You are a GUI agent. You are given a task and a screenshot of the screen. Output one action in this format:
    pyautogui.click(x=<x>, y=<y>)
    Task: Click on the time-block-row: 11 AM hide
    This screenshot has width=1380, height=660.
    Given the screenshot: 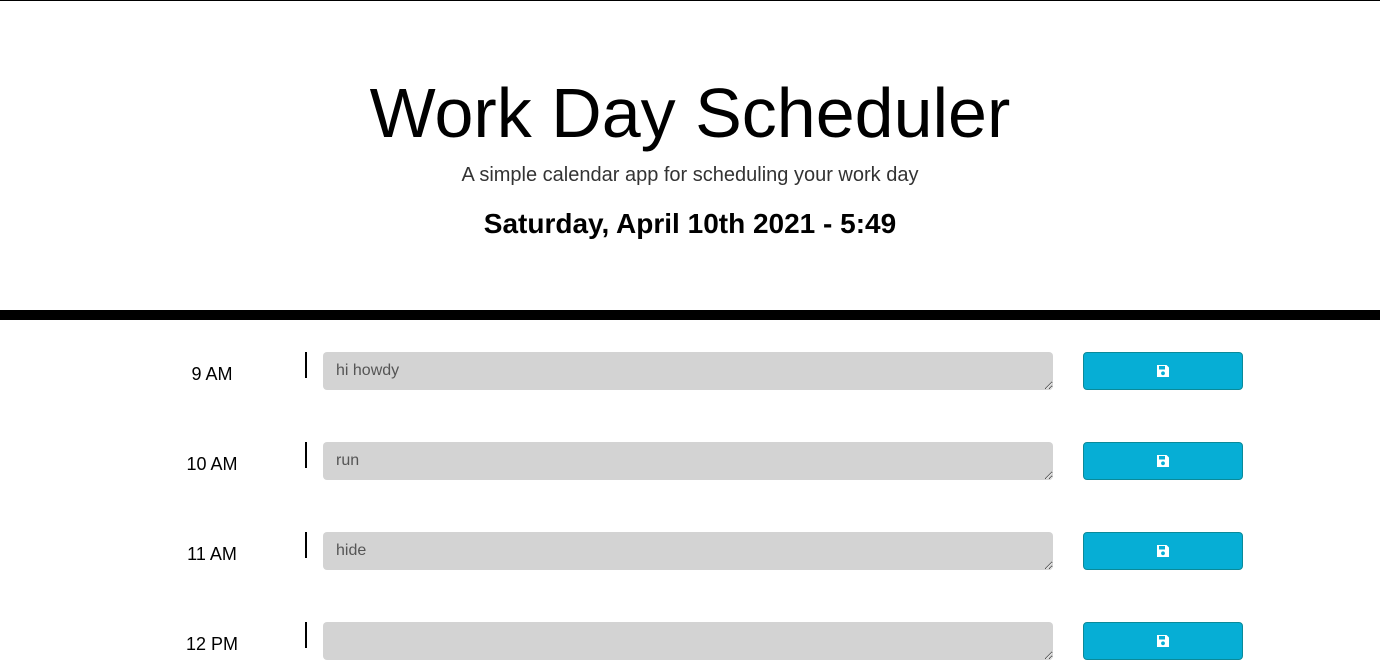 What is the action you would take?
    pyautogui.click(x=690, y=551)
    